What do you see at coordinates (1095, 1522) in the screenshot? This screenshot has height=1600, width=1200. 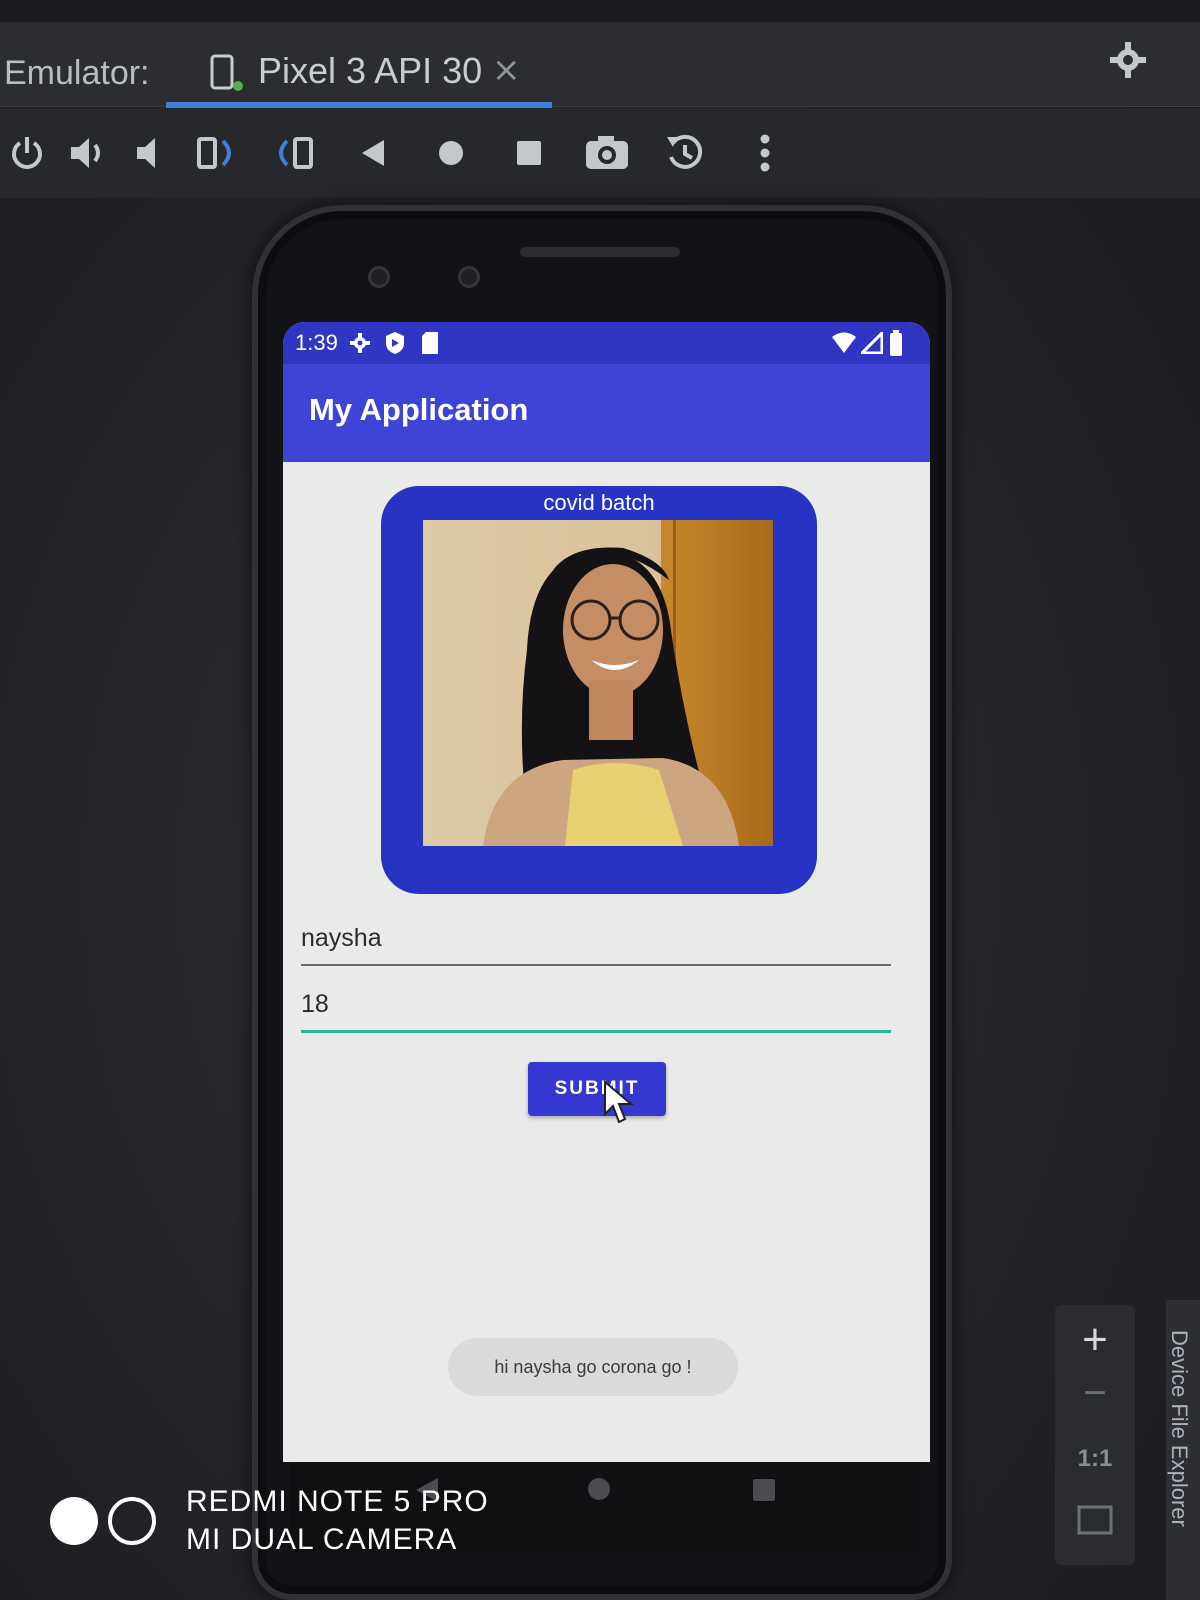 I see `fit-screen-icon` at bounding box center [1095, 1522].